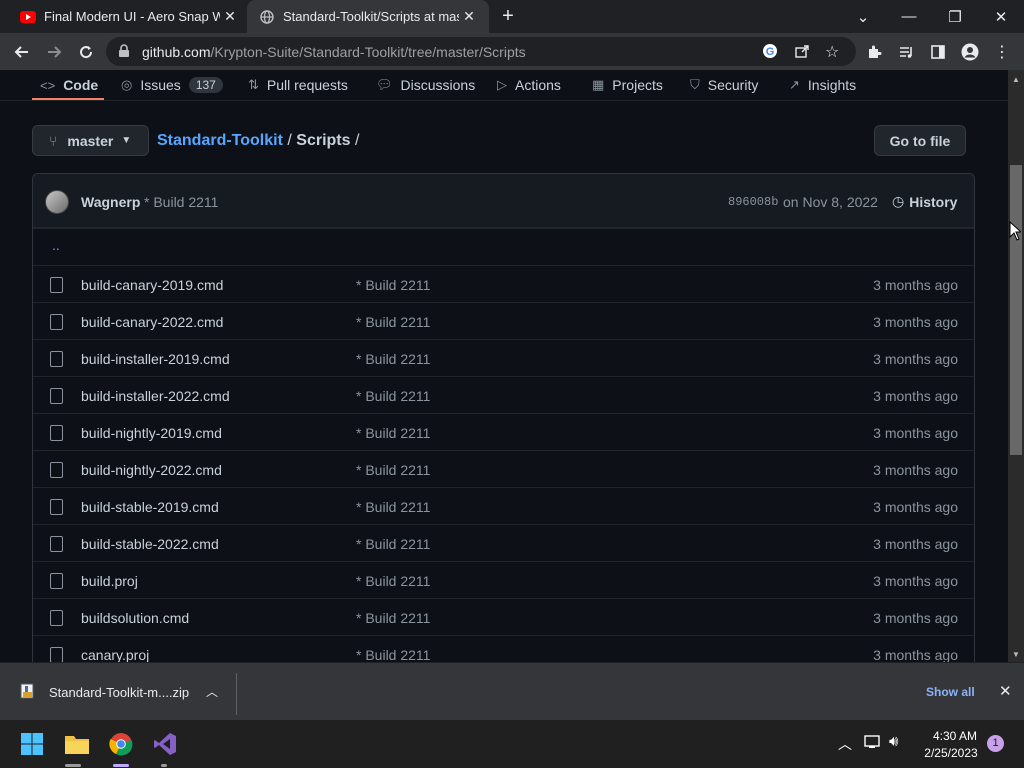  I want to click on tab-insights: ↗ Insights, so click(822, 85).